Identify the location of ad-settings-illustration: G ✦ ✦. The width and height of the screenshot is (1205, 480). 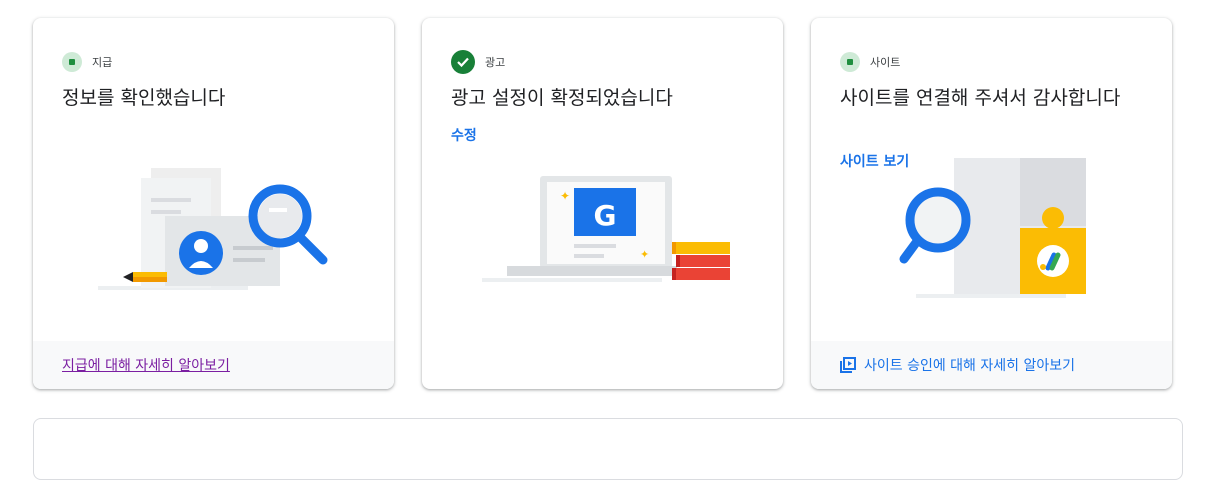
(606, 229).